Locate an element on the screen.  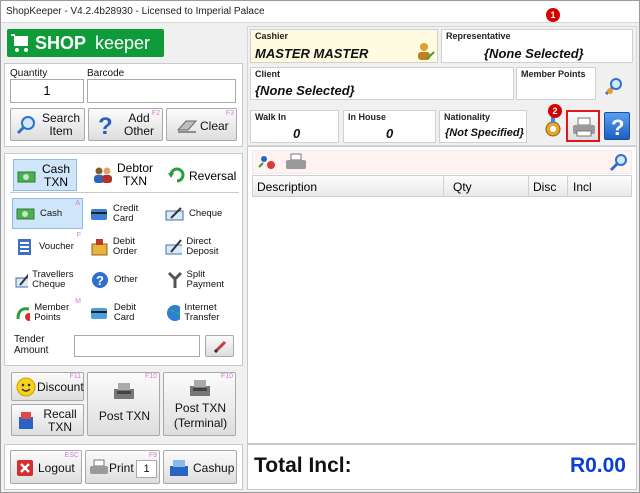
tender-member-points: Member Points M is located at coordinates (47, 312).